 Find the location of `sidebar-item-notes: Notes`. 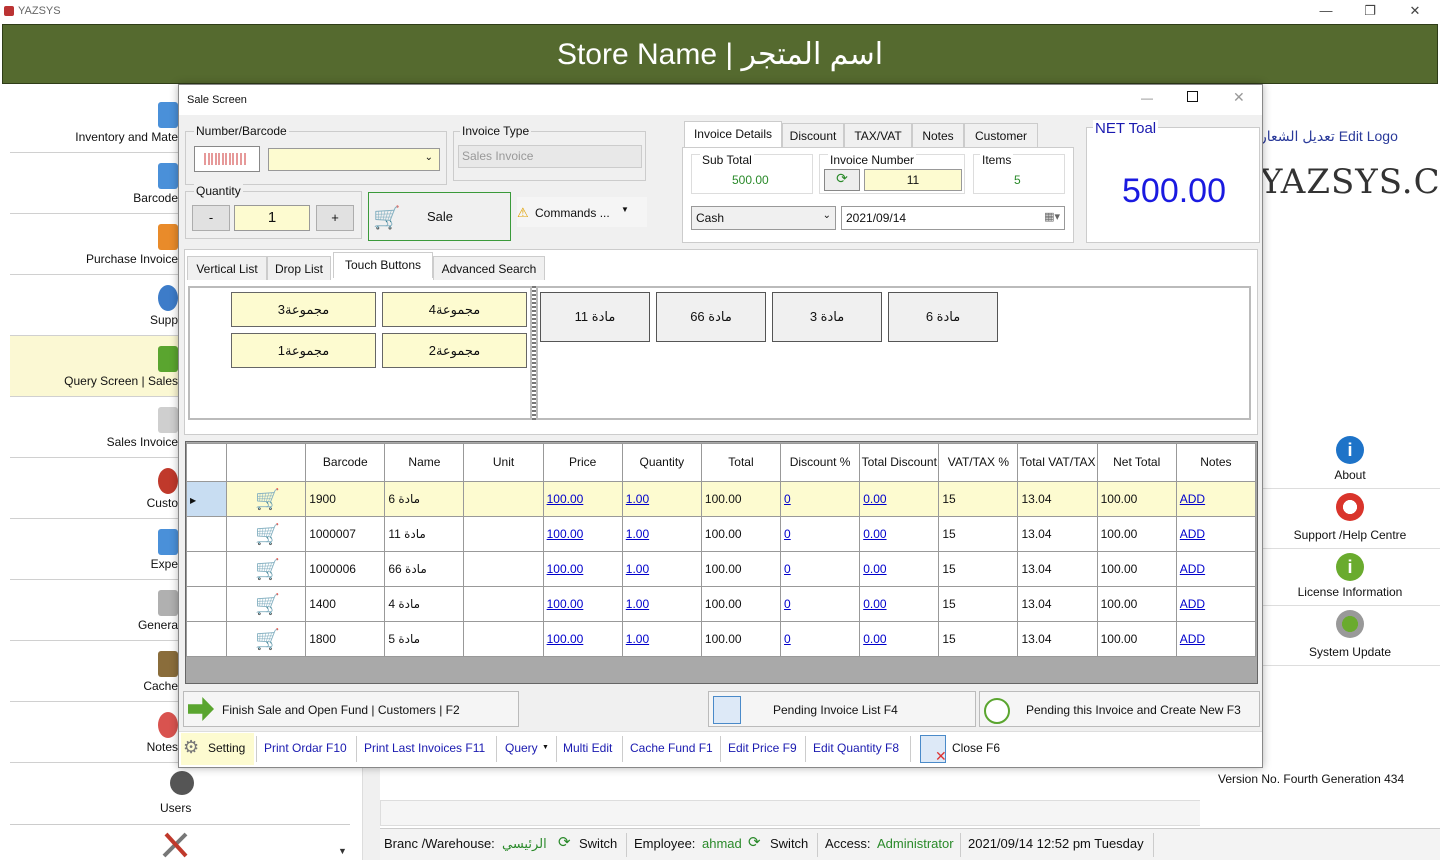

sidebar-item-notes: Notes is located at coordinates (94, 732).